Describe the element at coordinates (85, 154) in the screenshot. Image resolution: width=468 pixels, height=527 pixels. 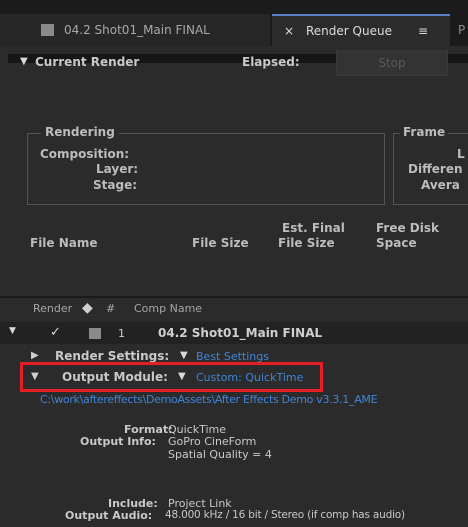
I see `composition-label: Composition:` at that location.